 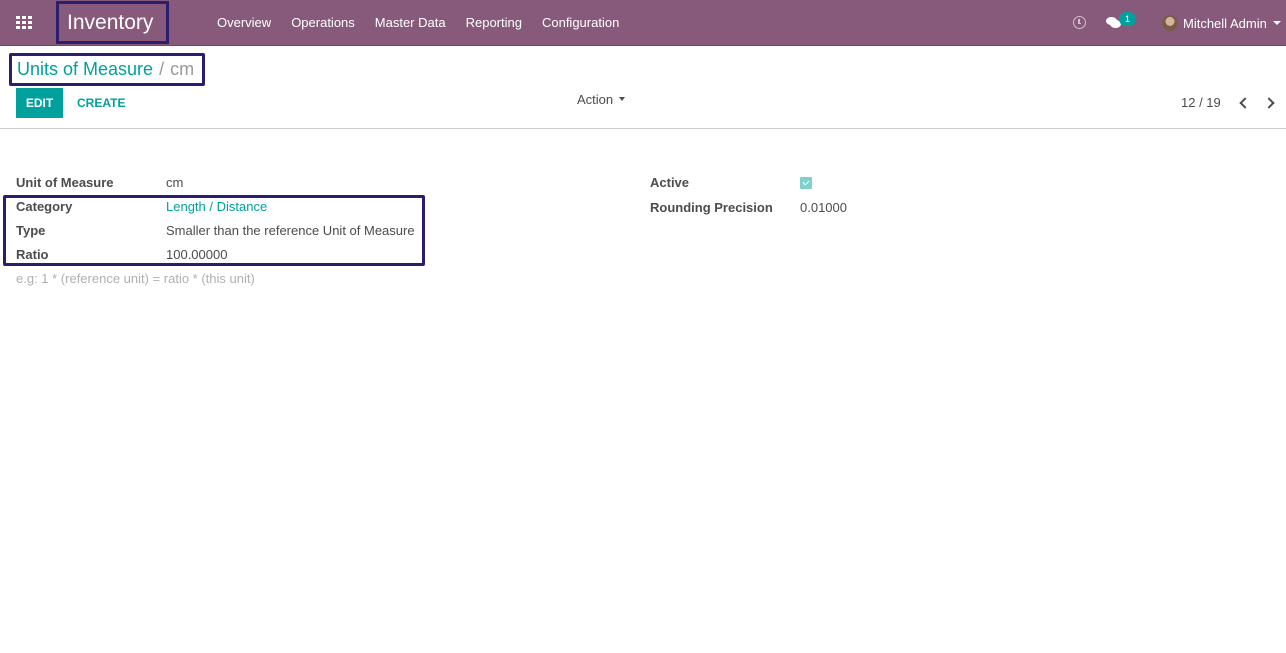 I want to click on activity-clock-icon, so click(x=1079, y=22).